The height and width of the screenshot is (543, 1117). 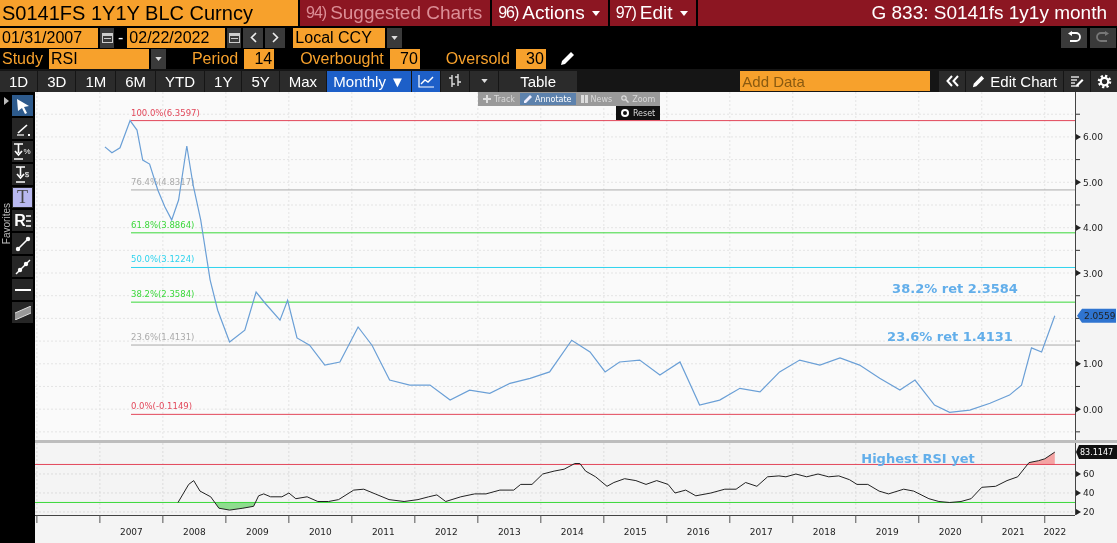 I want to click on axis-label: 2010, so click(x=320, y=532).